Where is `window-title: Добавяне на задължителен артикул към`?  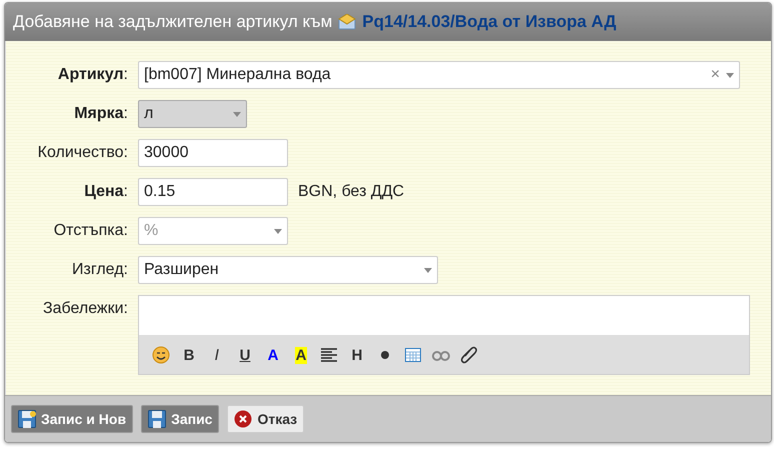 window-title: Добавяне на задължителен артикул към is located at coordinates (172, 22).